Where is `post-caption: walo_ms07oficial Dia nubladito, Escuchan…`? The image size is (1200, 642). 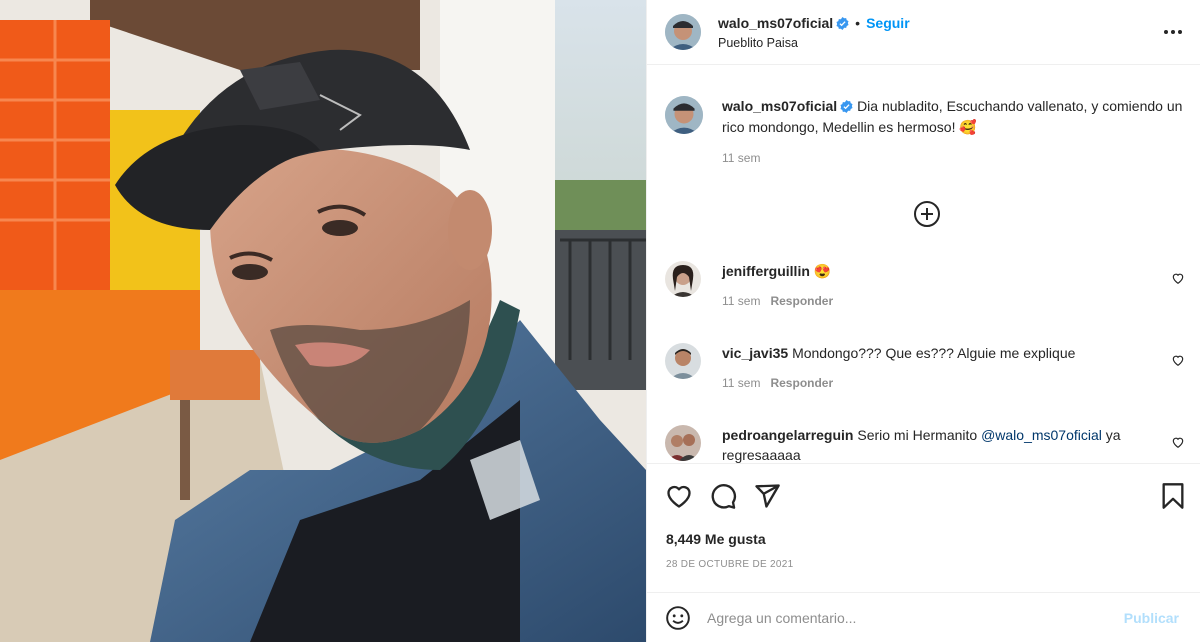
post-caption: walo_ms07oficial Dia nubladito, Escuchan… is located at coordinates (925, 130).